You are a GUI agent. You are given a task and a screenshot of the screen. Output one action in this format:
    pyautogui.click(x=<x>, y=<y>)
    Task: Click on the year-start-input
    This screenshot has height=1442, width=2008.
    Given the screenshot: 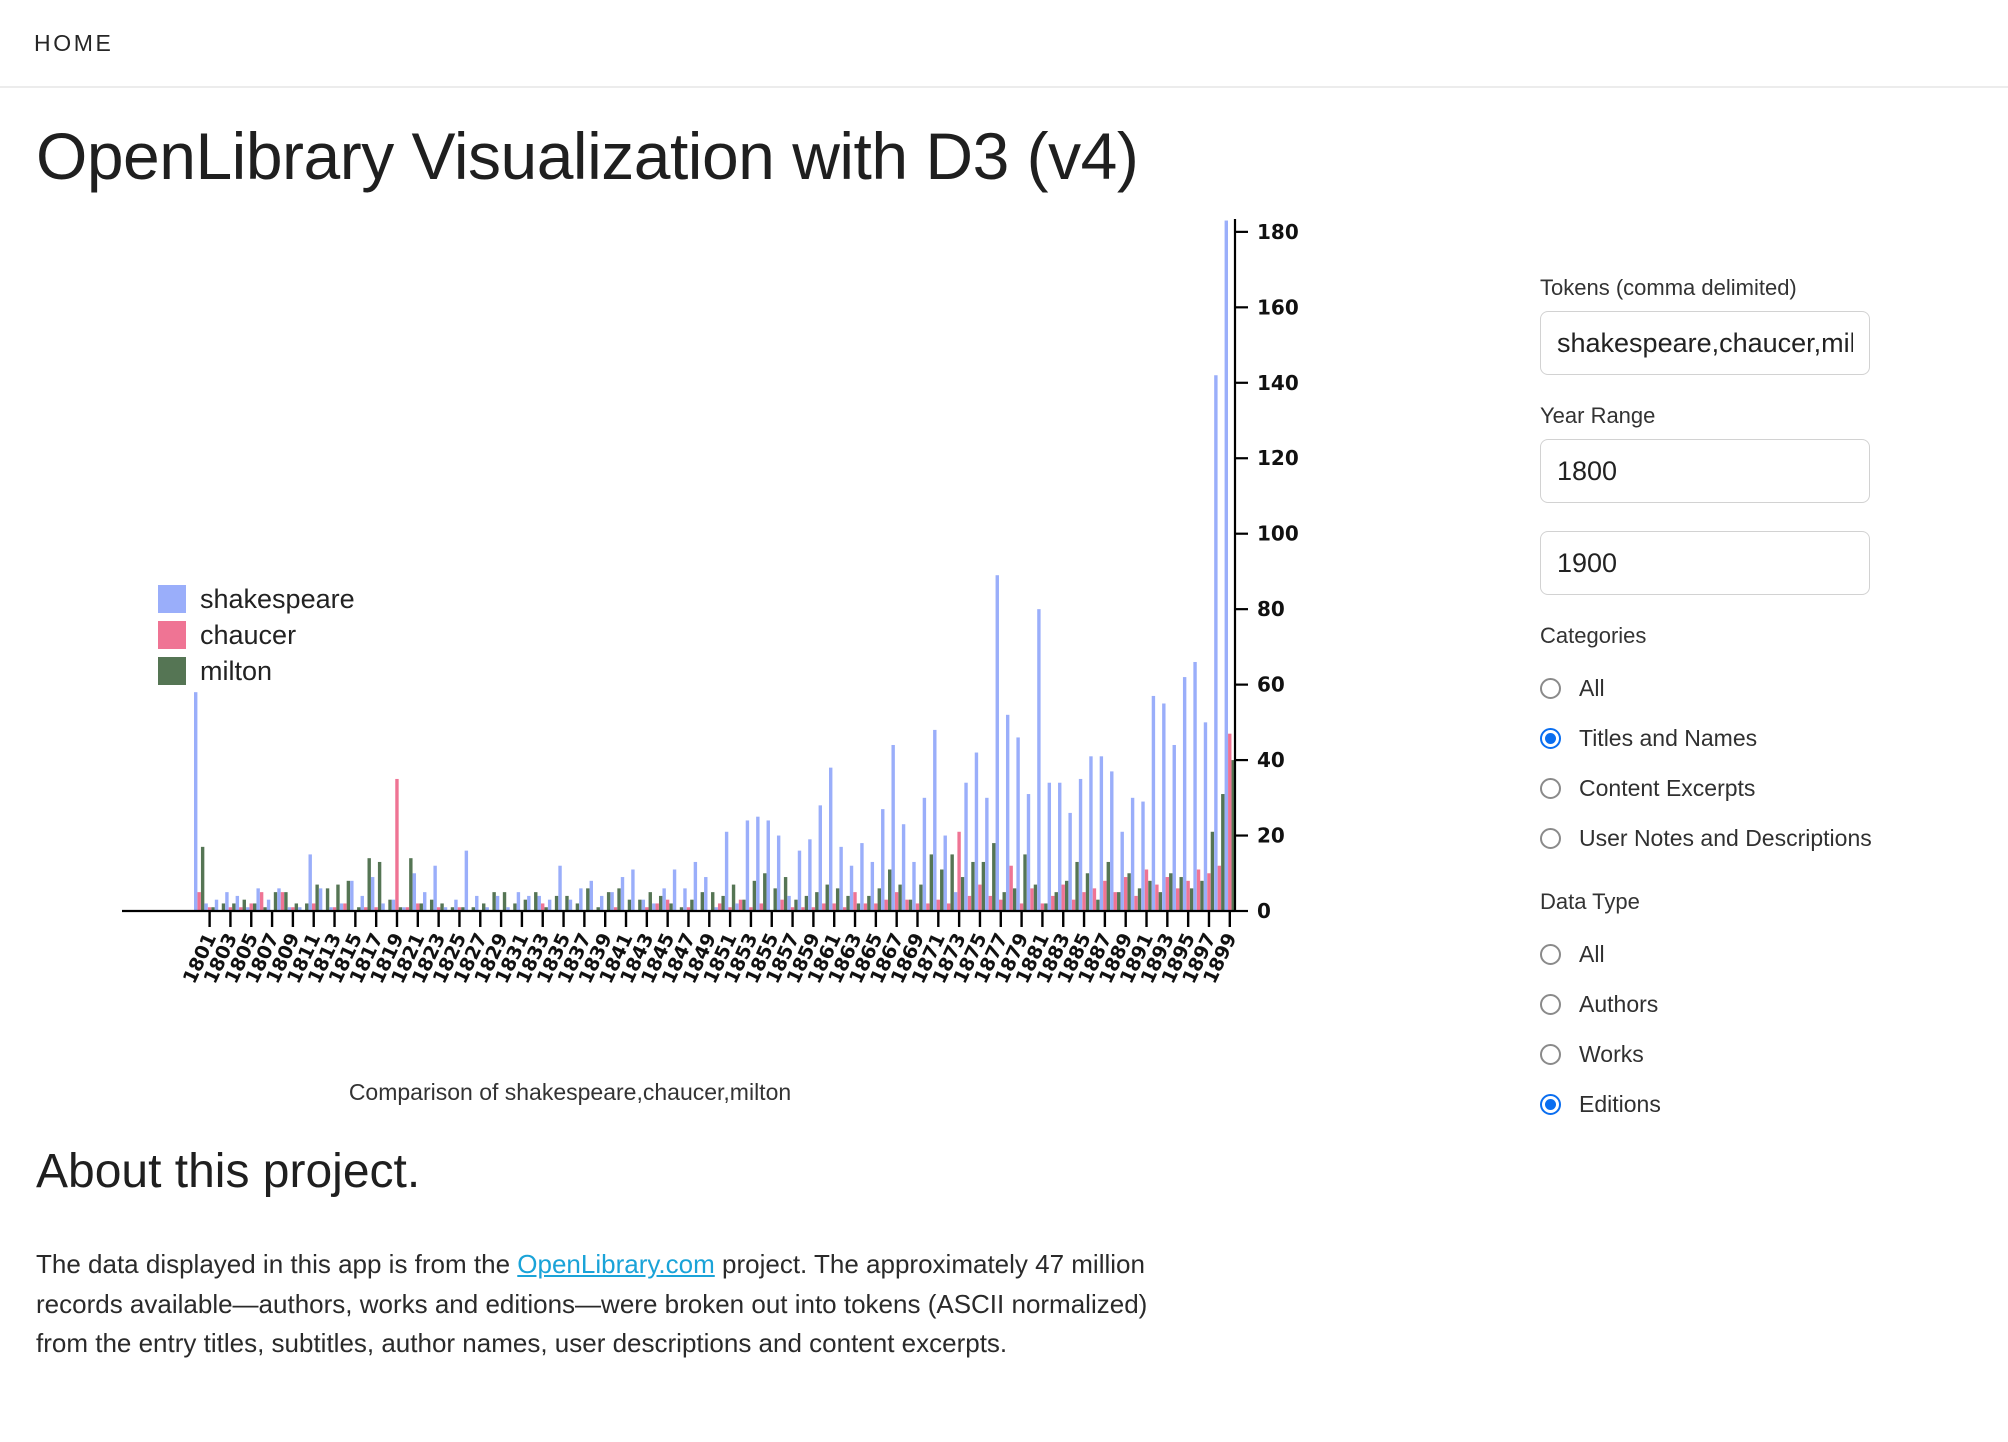 What is the action you would take?
    pyautogui.click(x=1705, y=471)
    